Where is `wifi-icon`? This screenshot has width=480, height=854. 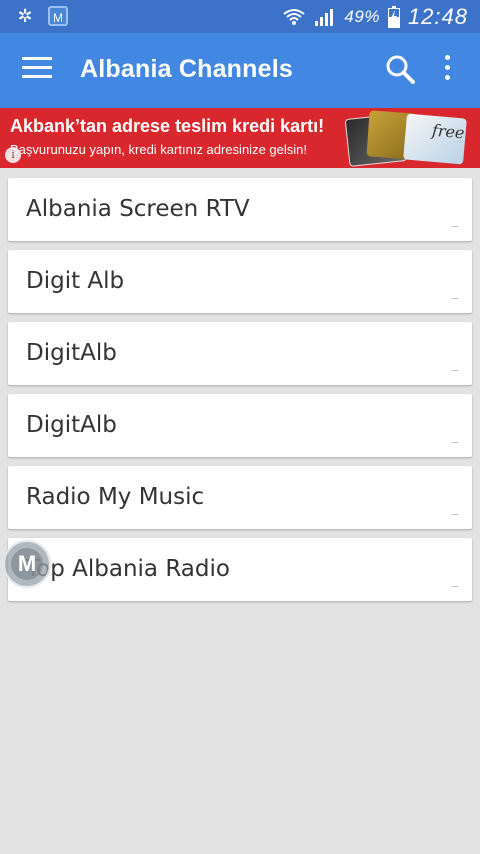
wifi-icon is located at coordinates (294, 17).